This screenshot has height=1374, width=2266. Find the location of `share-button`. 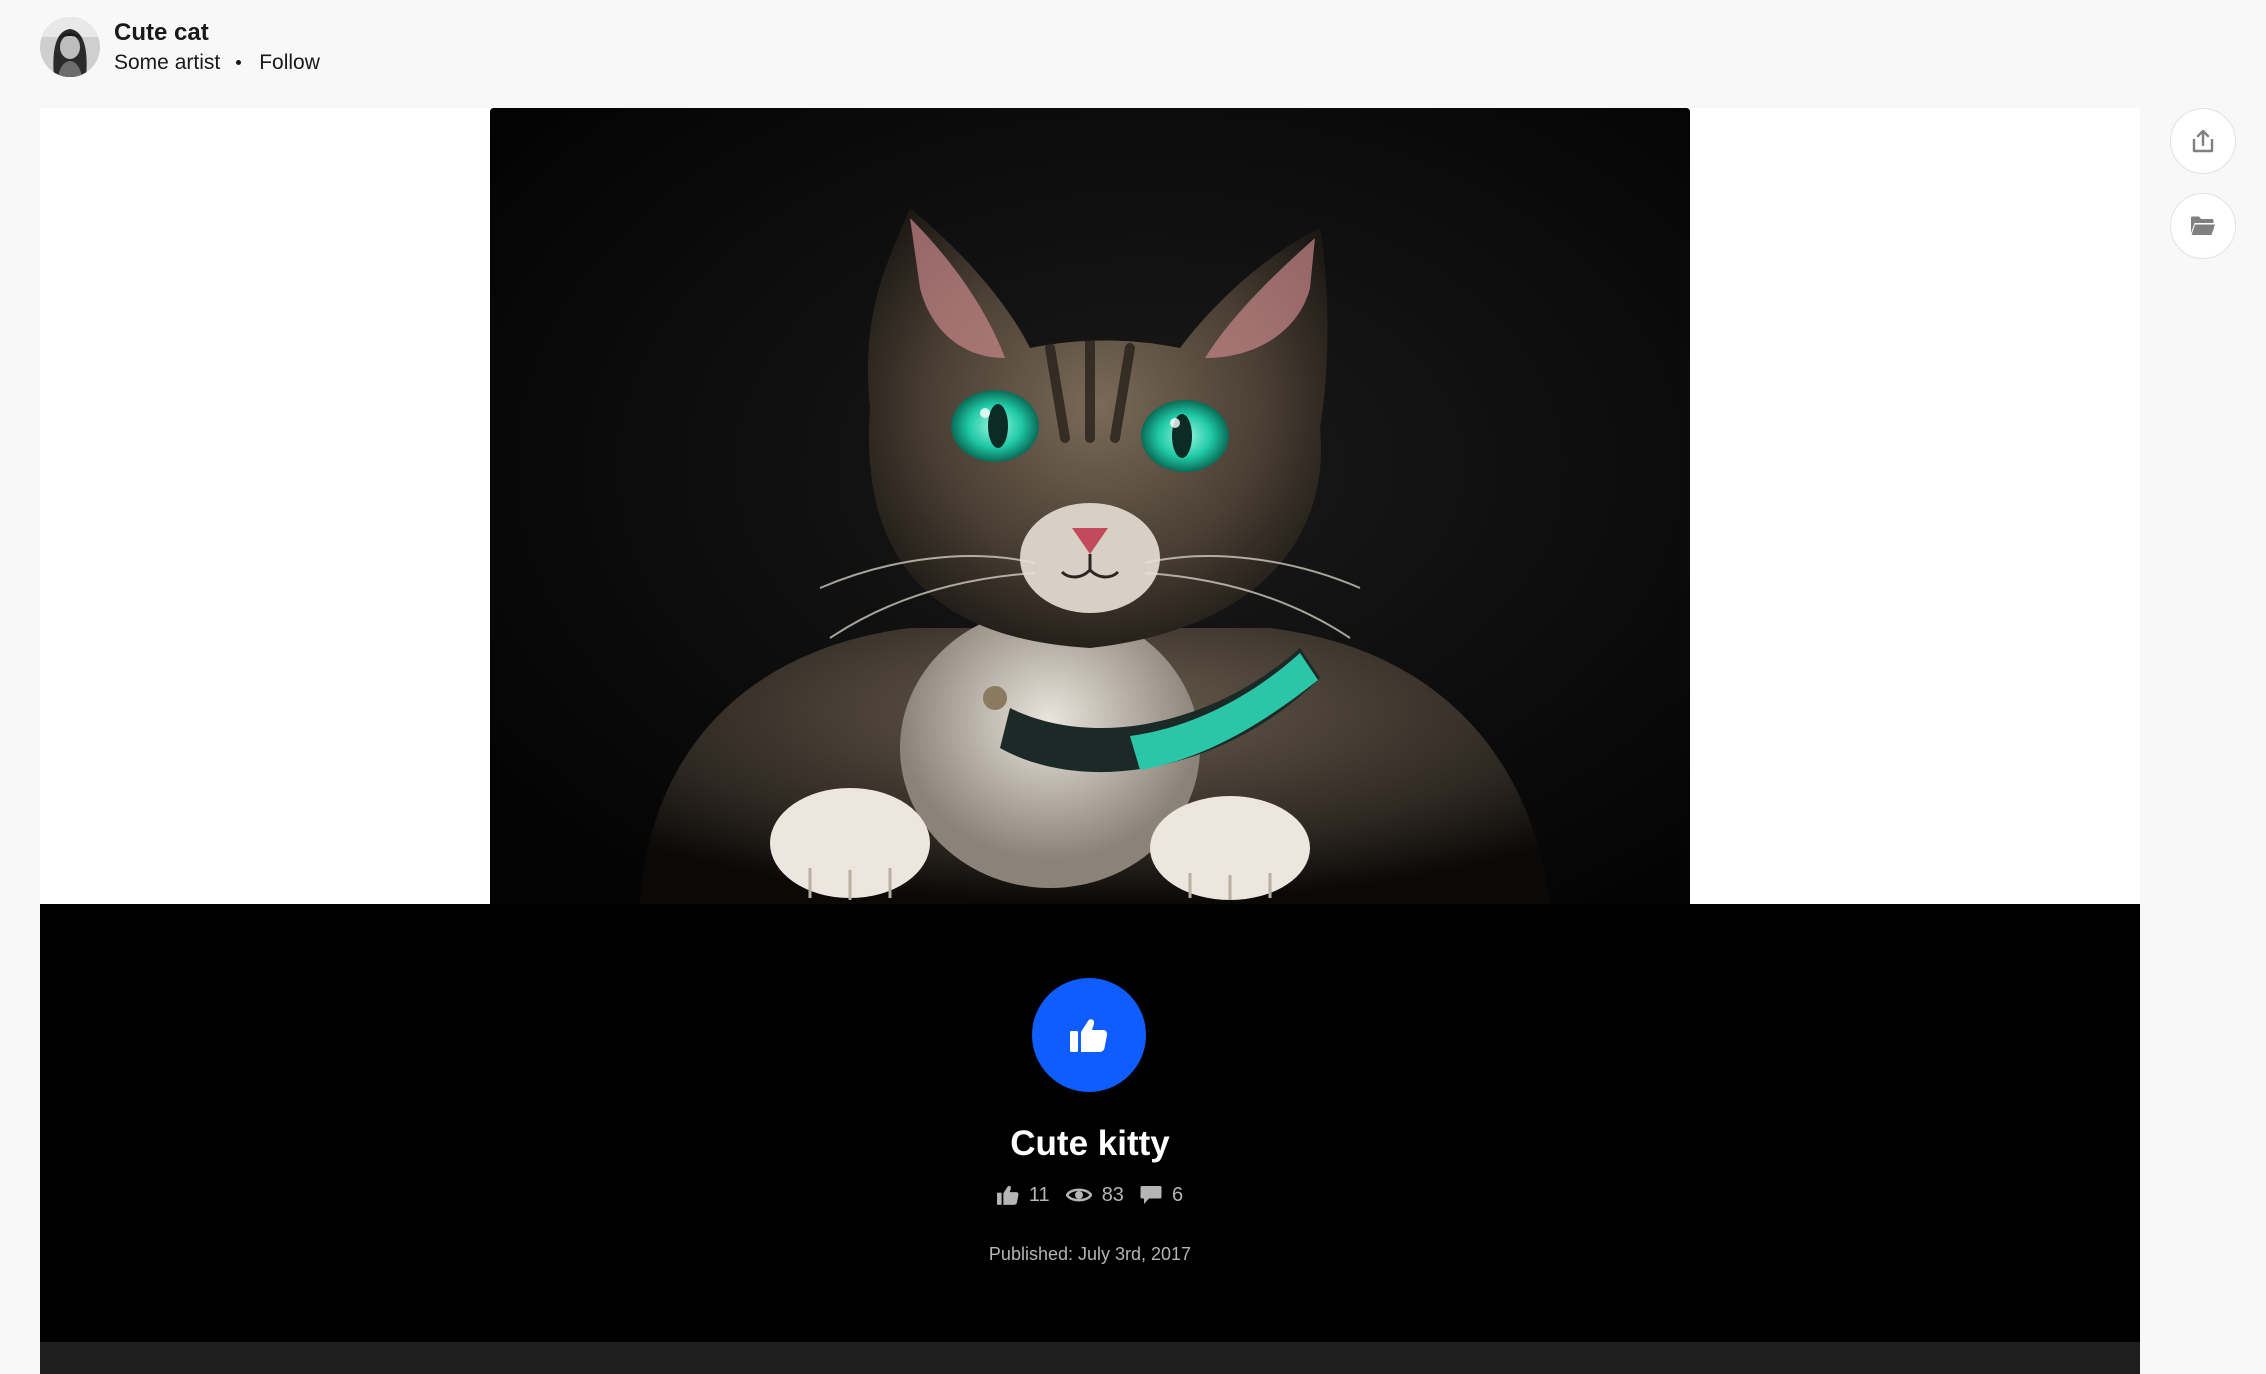

share-button is located at coordinates (2203, 141).